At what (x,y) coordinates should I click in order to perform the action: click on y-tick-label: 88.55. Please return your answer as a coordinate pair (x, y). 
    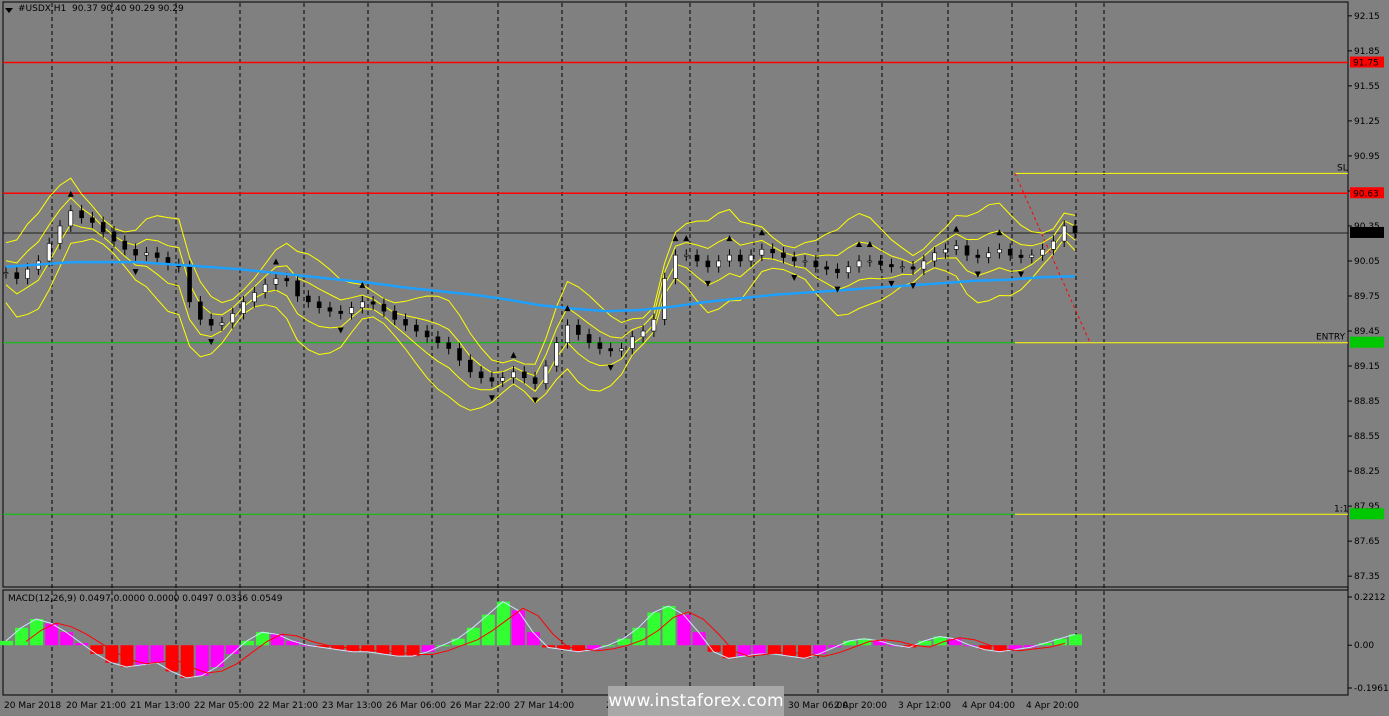
    Looking at the image, I should click on (1367, 437).